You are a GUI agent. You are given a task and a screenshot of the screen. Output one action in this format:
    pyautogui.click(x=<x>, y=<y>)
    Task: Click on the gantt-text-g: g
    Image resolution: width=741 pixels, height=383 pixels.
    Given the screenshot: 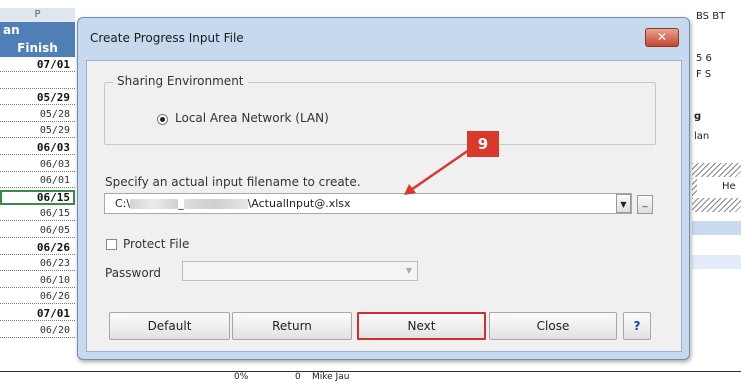 What is the action you would take?
    pyautogui.click(x=698, y=116)
    